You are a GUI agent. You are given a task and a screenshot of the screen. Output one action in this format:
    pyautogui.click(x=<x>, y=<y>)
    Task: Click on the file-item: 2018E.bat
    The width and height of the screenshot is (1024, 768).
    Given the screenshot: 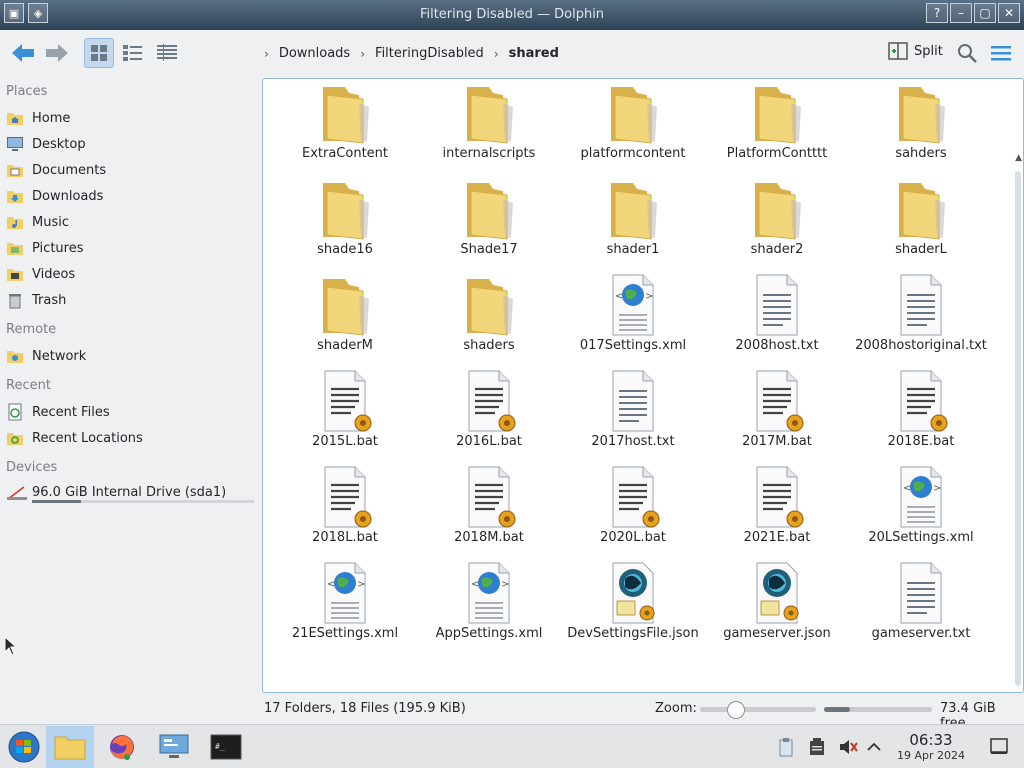 What is the action you would take?
    pyautogui.click(x=921, y=417)
    